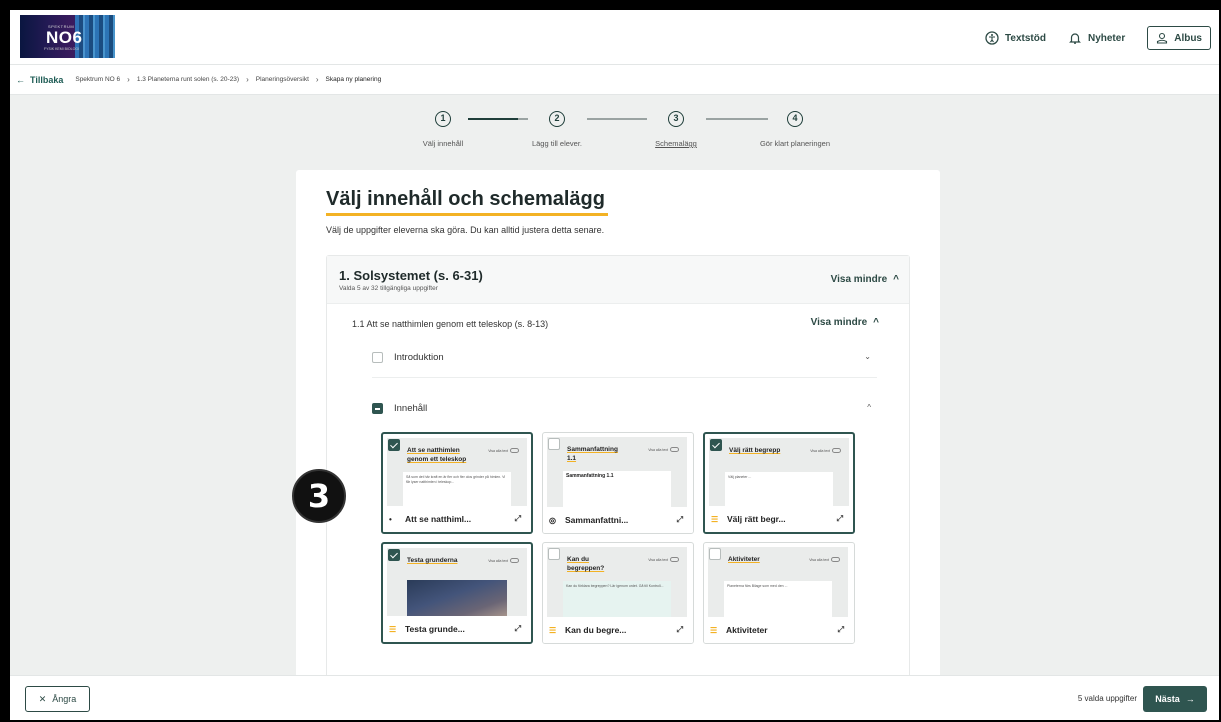 The image size is (1221, 722). What do you see at coordinates (865, 279) in the screenshot?
I see `chapter-toggle-button: Visa mindre ^` at bounding box center [865, 279].